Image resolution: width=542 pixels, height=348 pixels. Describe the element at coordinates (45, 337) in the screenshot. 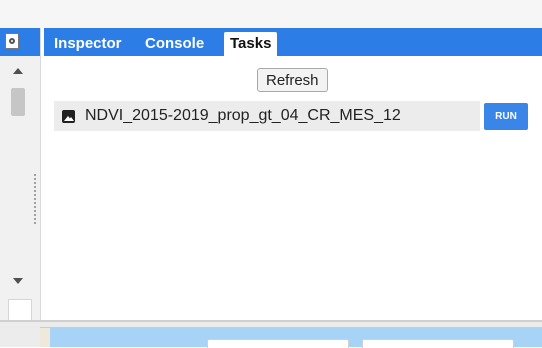

I see `map-land` at that location.